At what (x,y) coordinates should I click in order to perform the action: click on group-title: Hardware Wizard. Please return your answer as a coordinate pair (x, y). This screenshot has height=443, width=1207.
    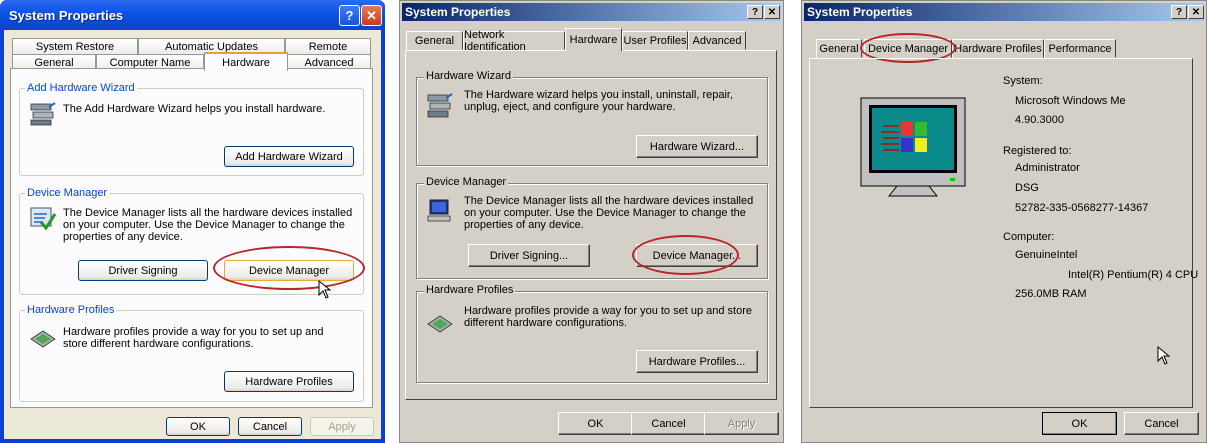
    Looking at the image, I should click on (468, 76).